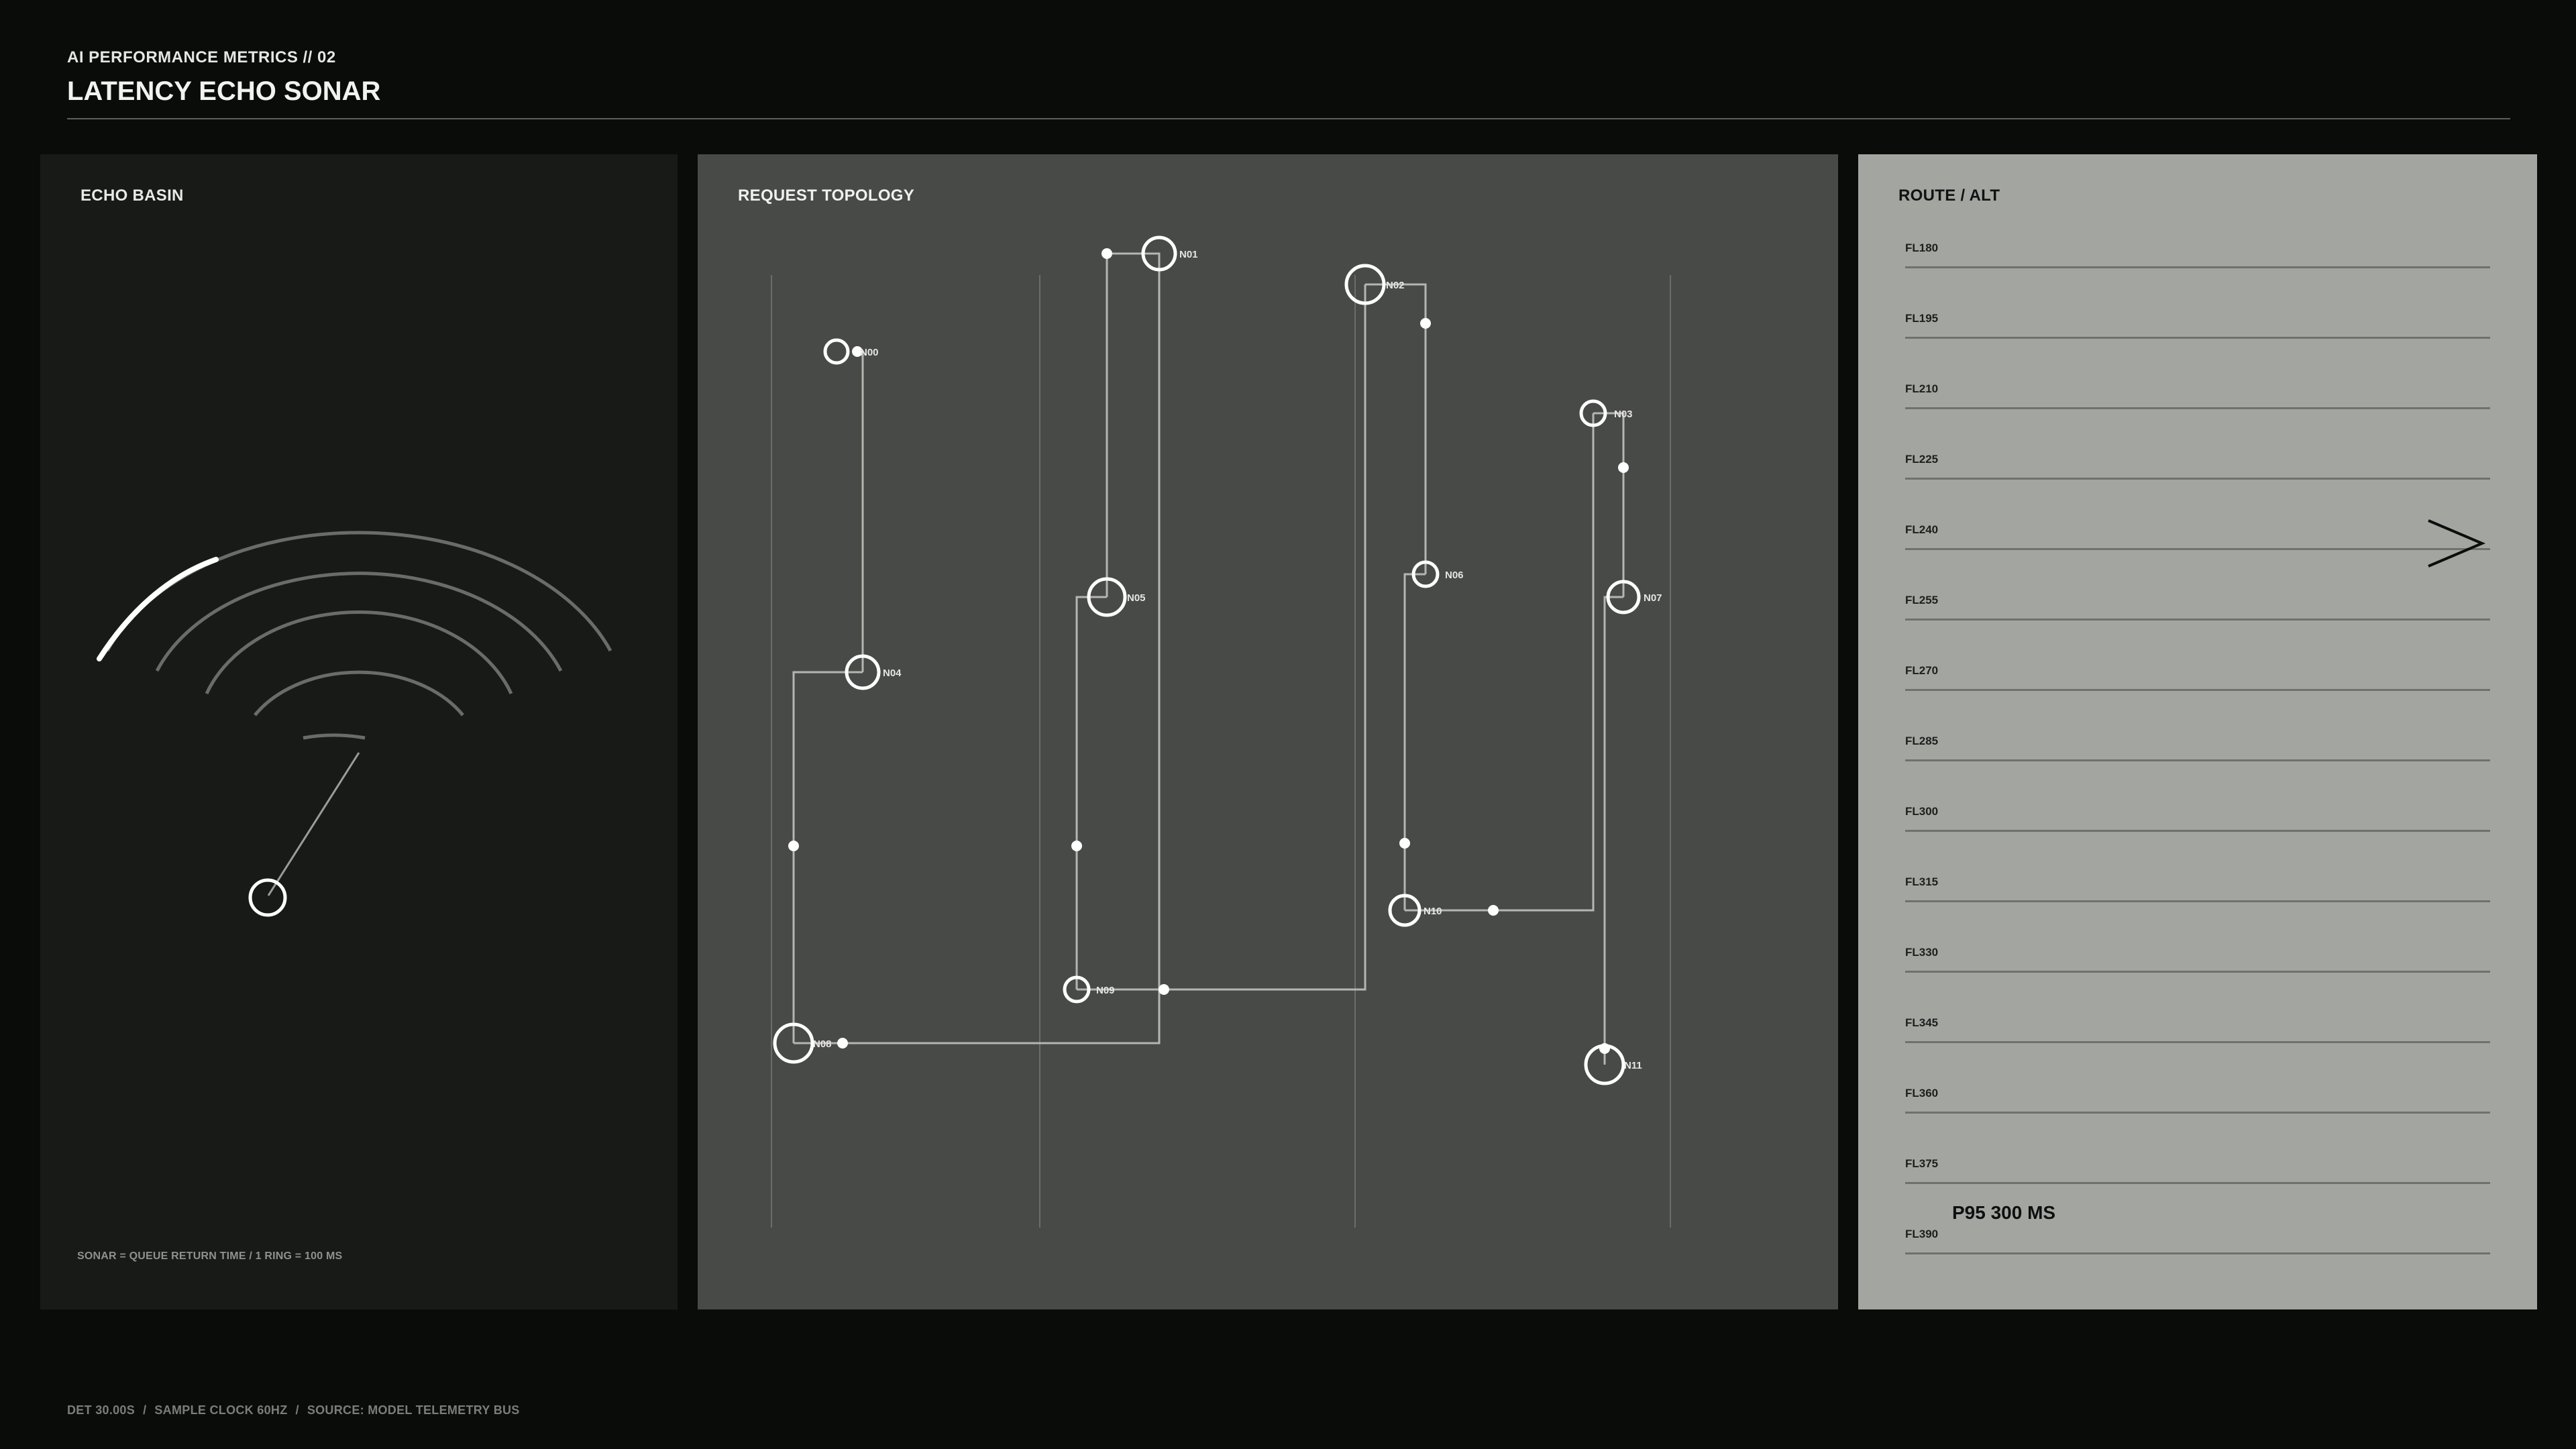  What do you see at coordinates (836, 351) in the screenshot?
I see `node-n00` at bounding box center [836, 351].